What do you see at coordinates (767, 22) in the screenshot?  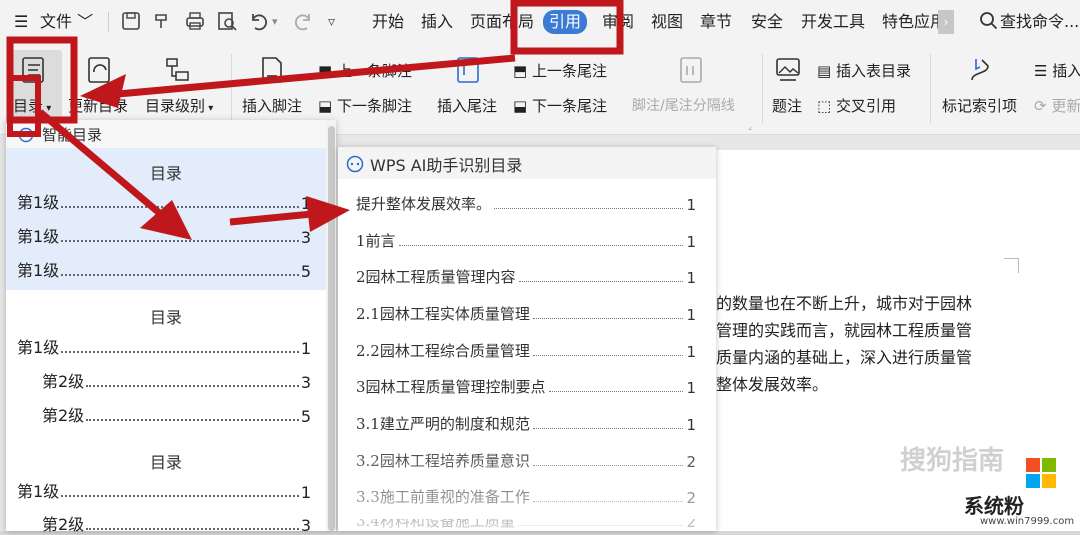 I see `tab-security: 安全` at bounding box center [767, 22].